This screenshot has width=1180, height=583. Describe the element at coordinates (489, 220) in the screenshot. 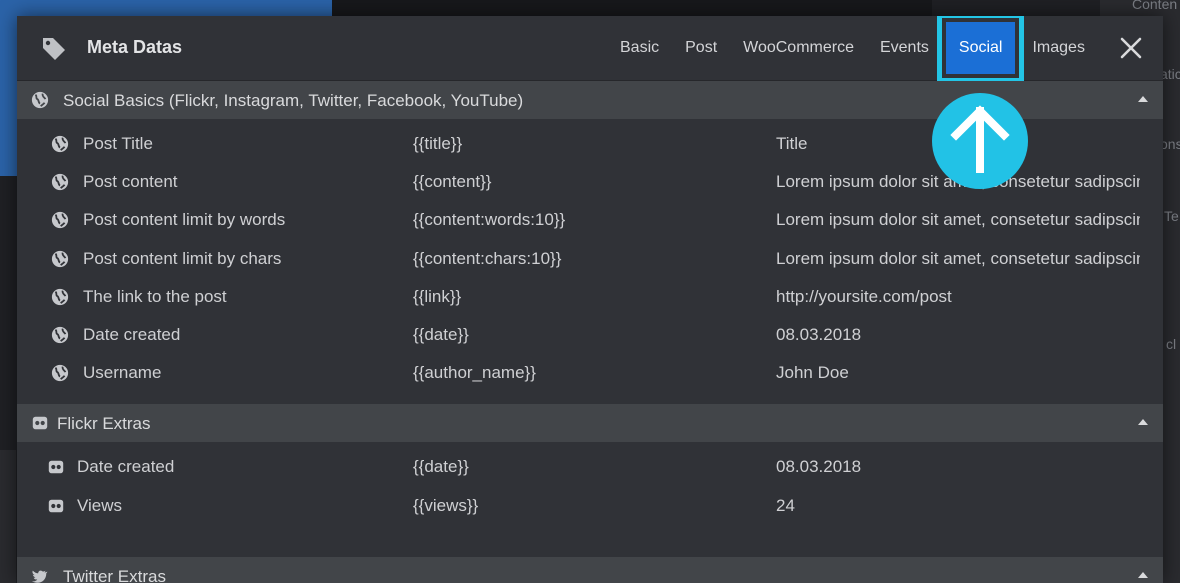

I see `meta-tag: {{content:words:10}}` at that location.